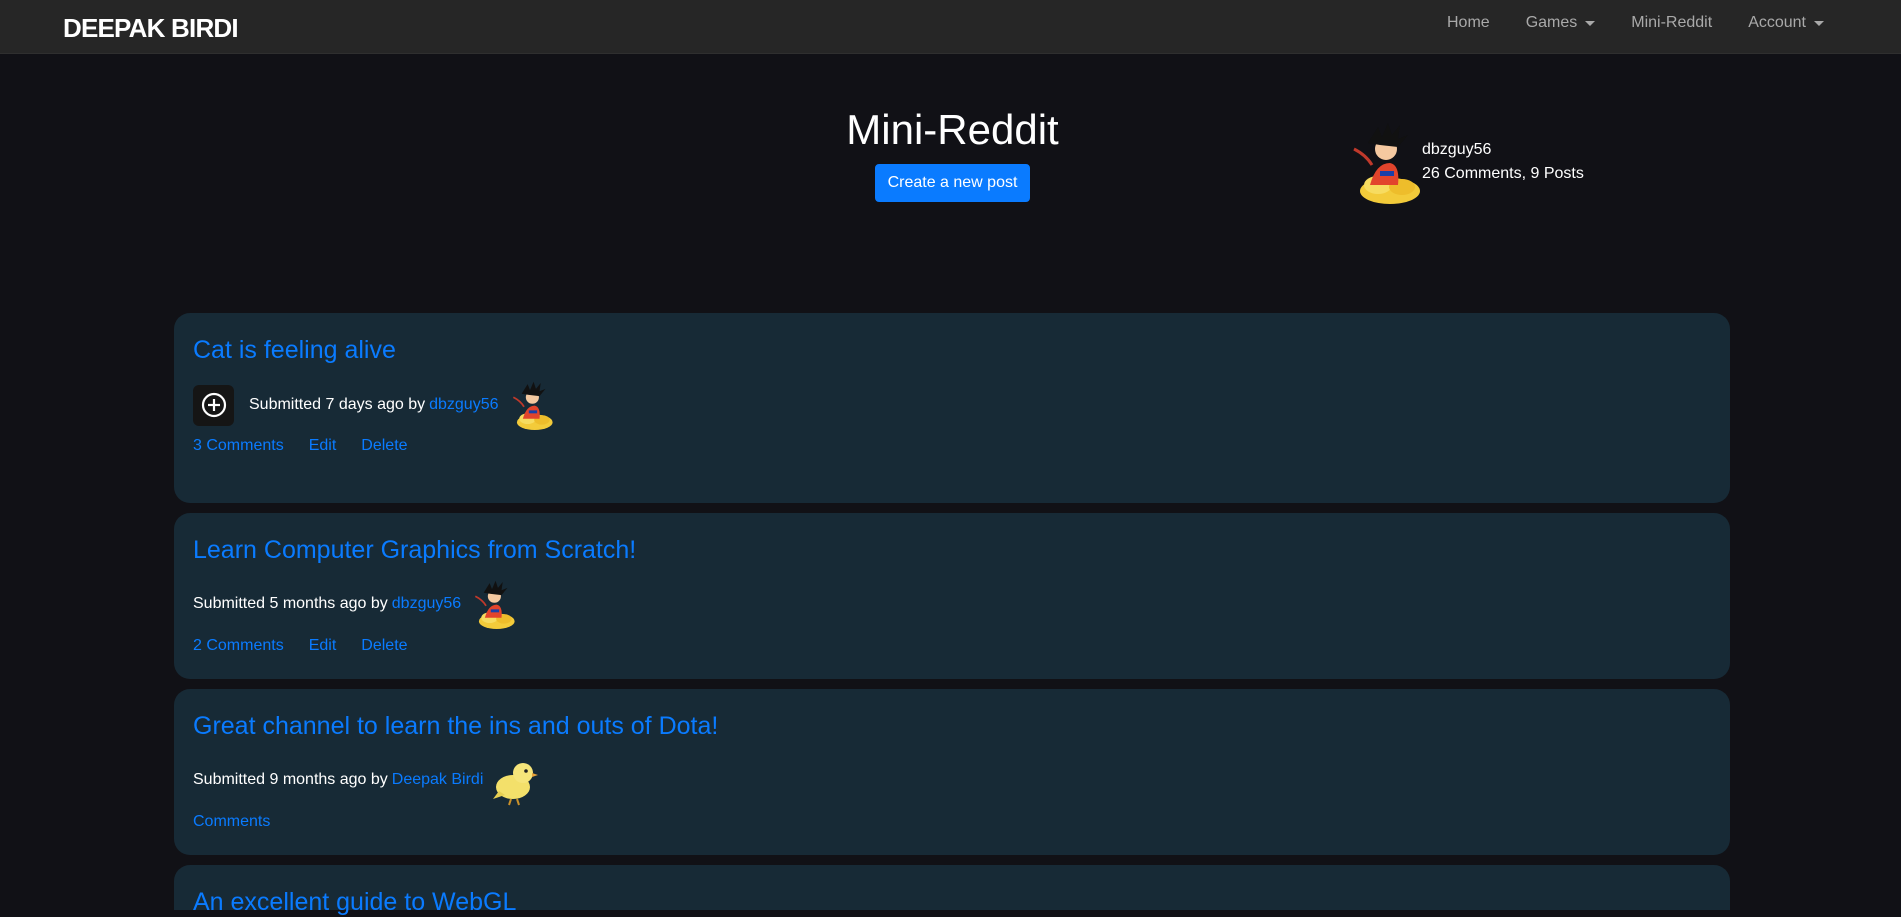 The width and height of the screenshot is (1901, 917). I want to click on submitted-text: Submitted 5 months ago by, so click(290, 603).